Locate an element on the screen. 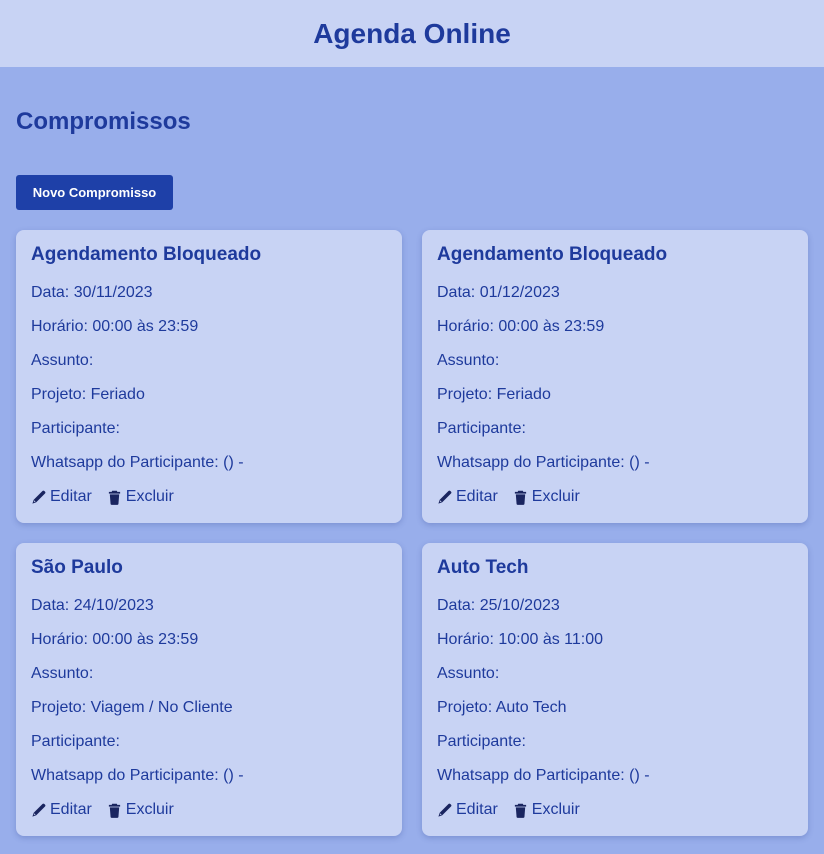  appointment-date: Data: 24/10/2023 is located at coordinates (92, 605).